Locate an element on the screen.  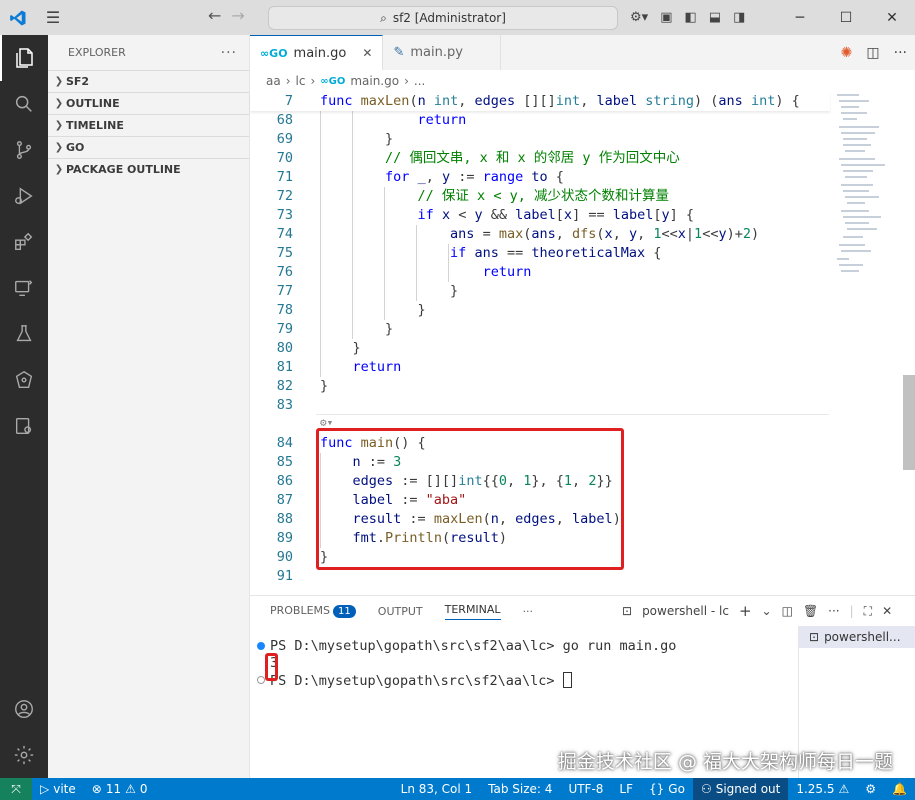
sidebar-section-timeline: ❯ TIMELINE is located at coordinates (148, 125).